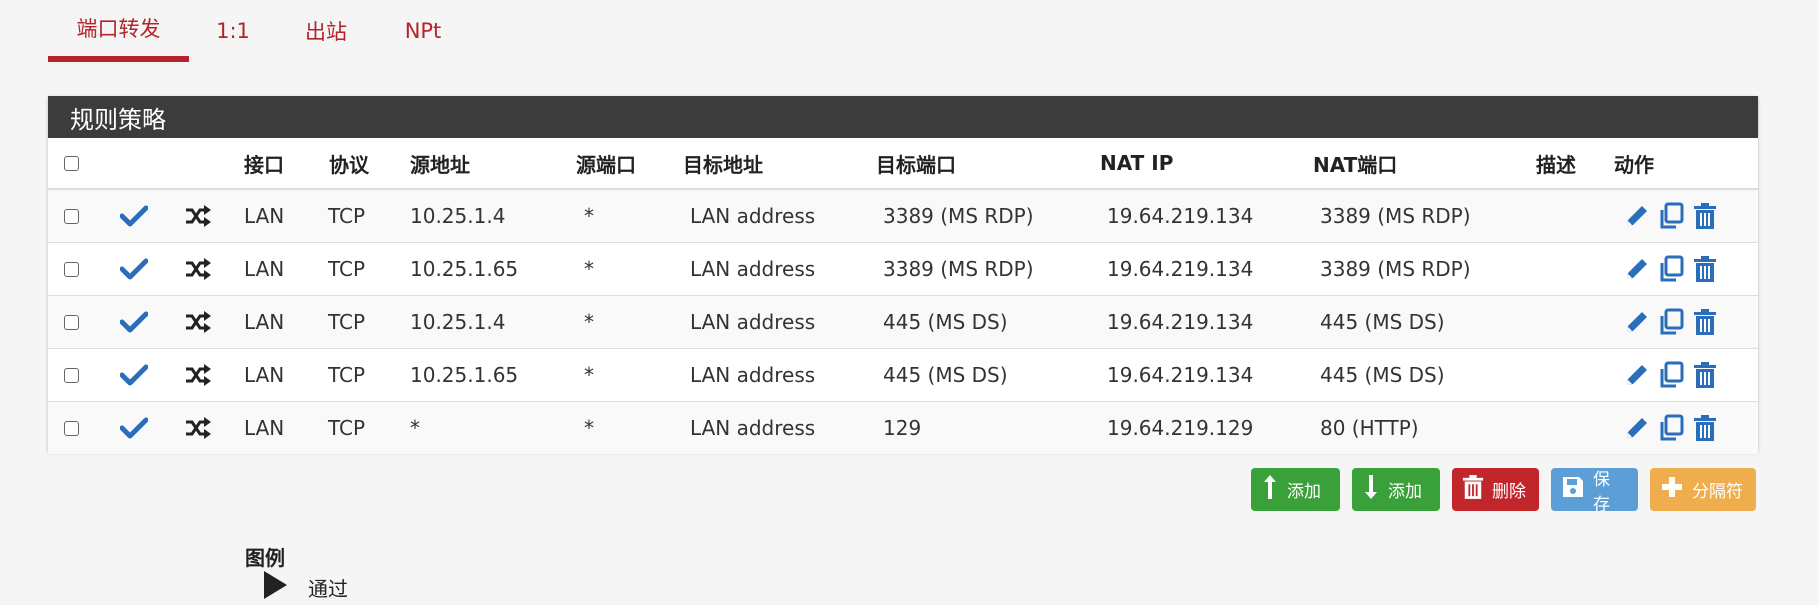 This screenshot has height=605, width=1819. What do you see at coordinates (1137, 163) in the screenshot?
I see `col-nat-ip: NAT IP` at bounding box center [1137, 163].